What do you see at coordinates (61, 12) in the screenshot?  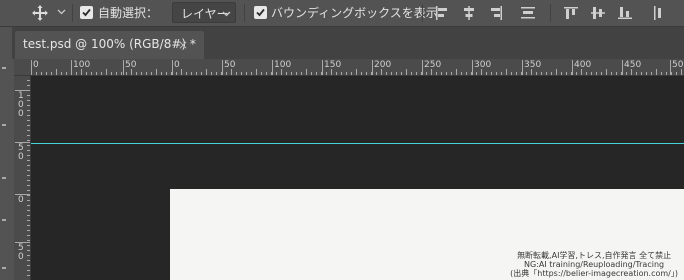 I see `tool-preset-chevron-down-icon` at bounding box center [61, 12].